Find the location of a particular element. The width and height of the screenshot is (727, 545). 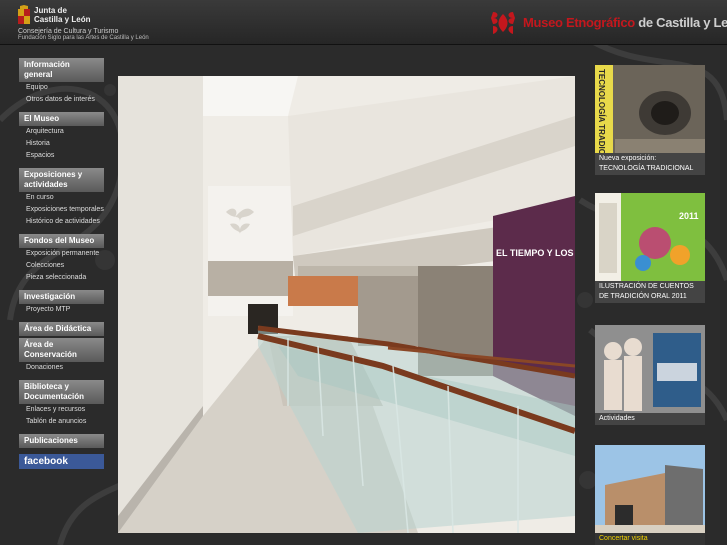

jcyl-line2: Castilla y León is located at coordinates (62, 19).